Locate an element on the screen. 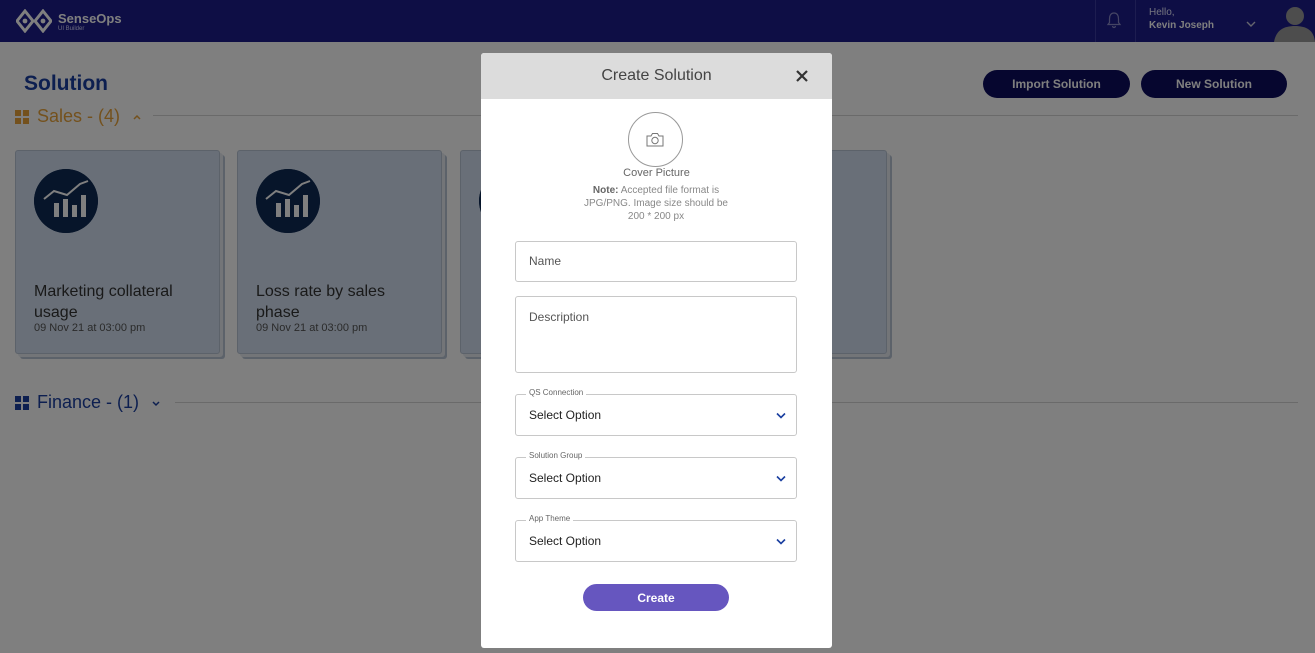  camera-icon is located at coordinates (655, 140).